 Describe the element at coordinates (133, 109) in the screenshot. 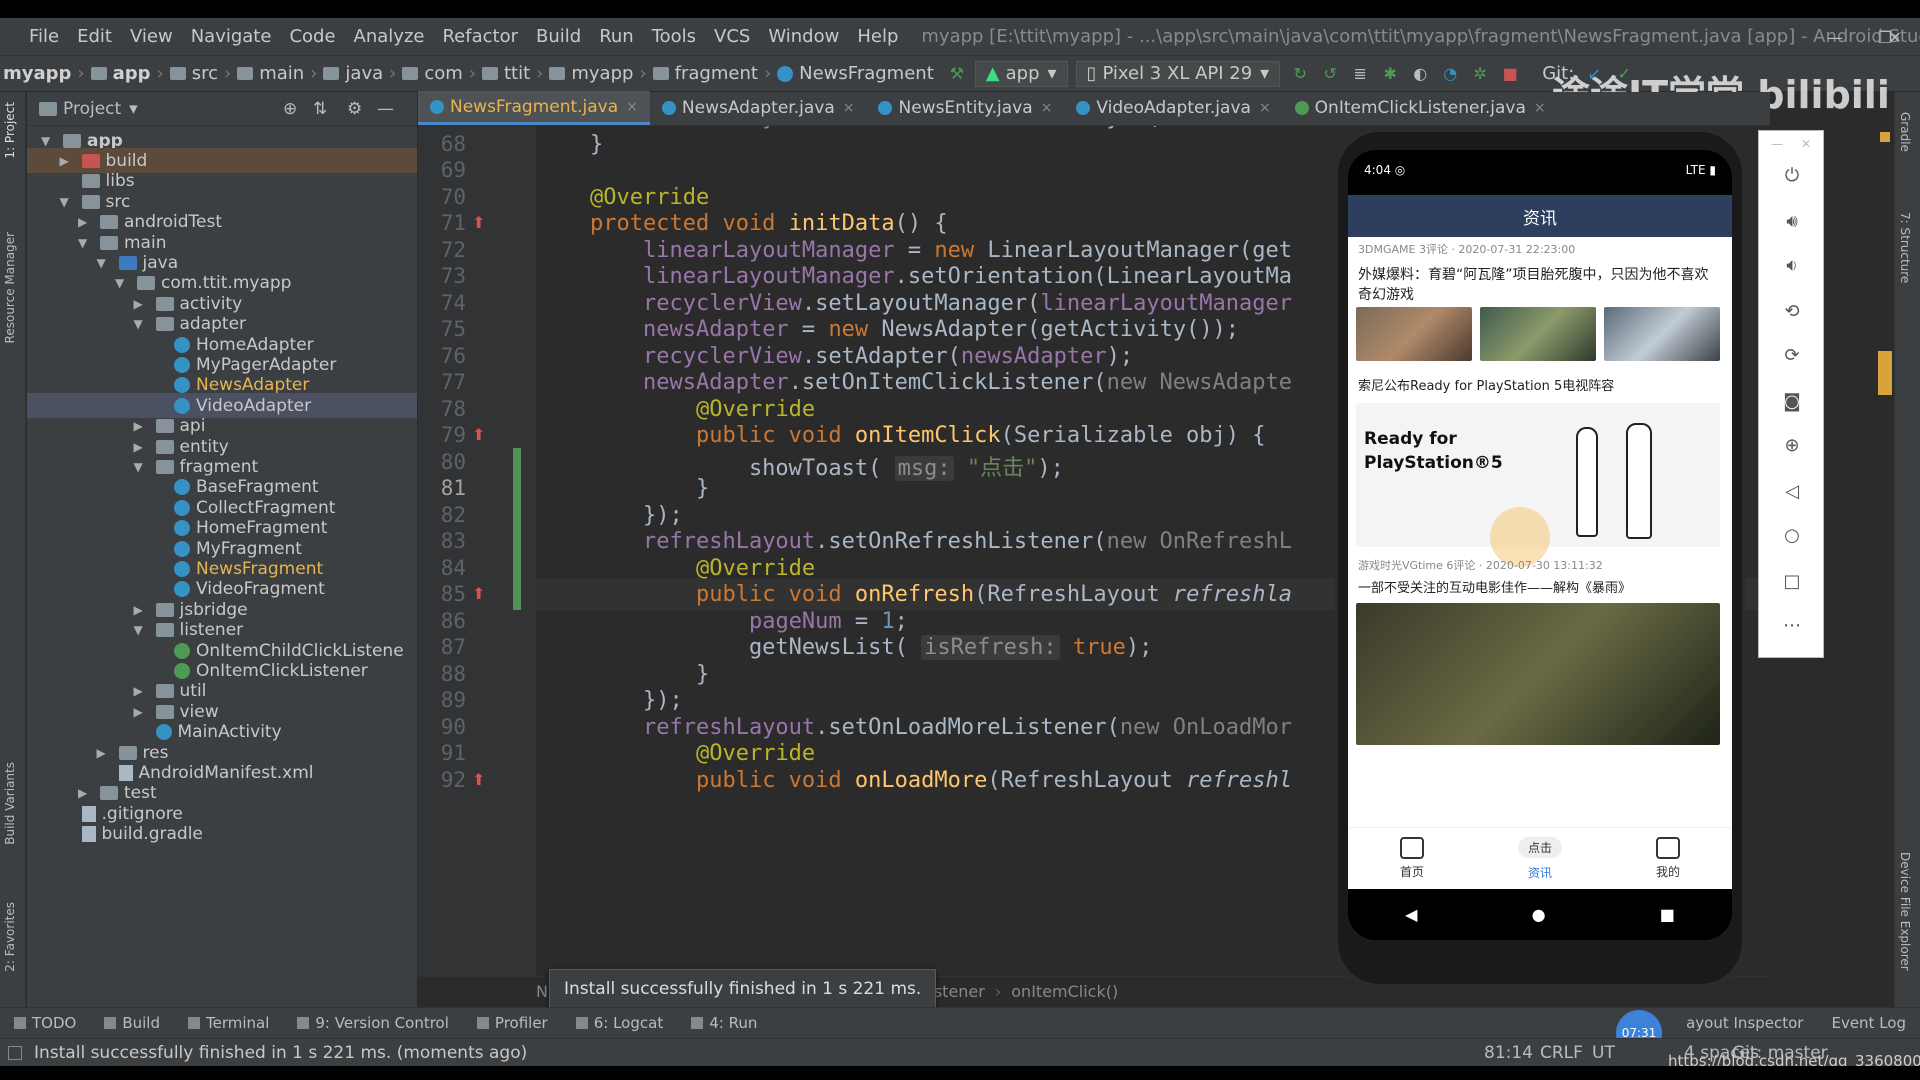

I see `chevron-down-icon: ▾` at that location.